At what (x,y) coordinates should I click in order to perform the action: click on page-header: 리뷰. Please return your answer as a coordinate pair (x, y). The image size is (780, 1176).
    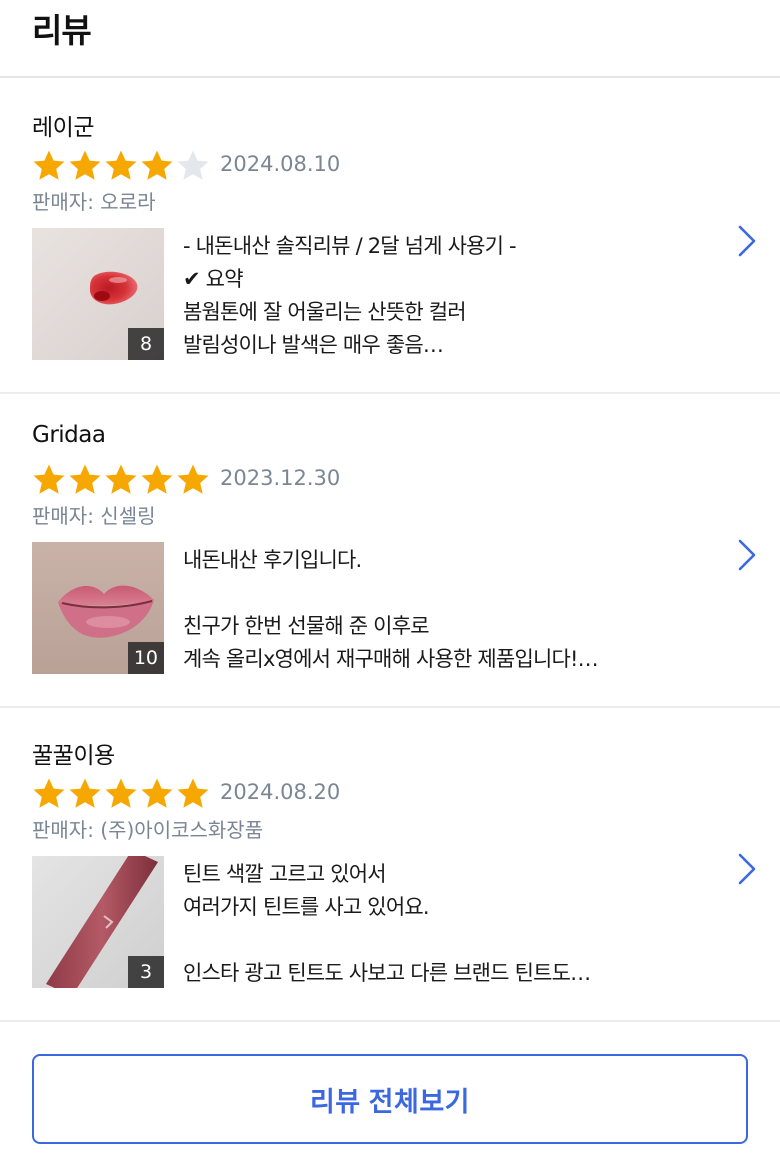
    Looking at the image, I should click on (390, 39).